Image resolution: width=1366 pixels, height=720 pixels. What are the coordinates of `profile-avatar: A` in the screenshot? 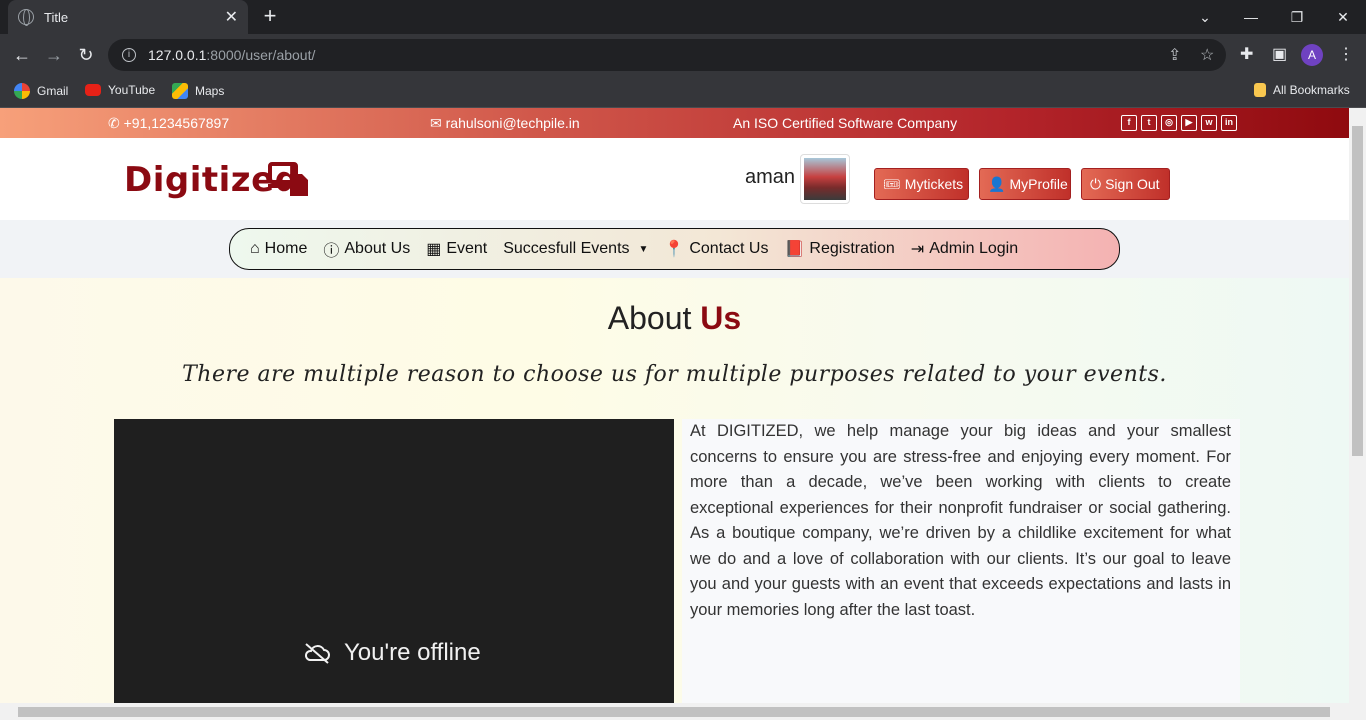 It's located at (1312, 55).